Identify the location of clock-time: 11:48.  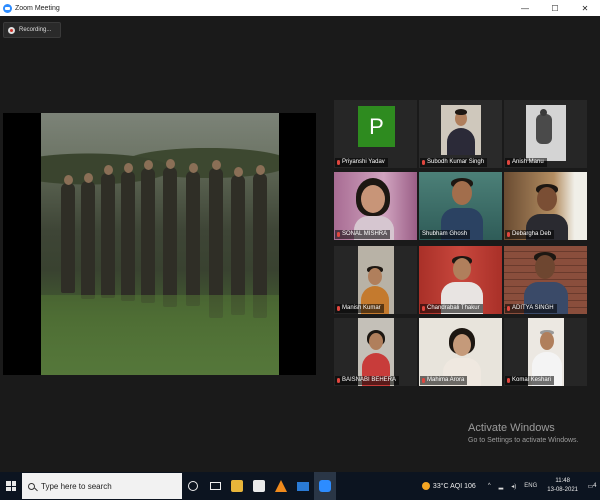
(562, 481).